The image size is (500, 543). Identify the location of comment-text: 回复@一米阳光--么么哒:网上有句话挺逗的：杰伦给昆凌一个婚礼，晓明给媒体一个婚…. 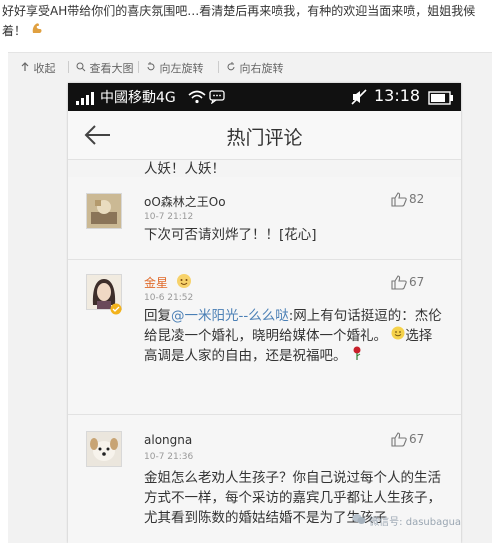
(293, 336).